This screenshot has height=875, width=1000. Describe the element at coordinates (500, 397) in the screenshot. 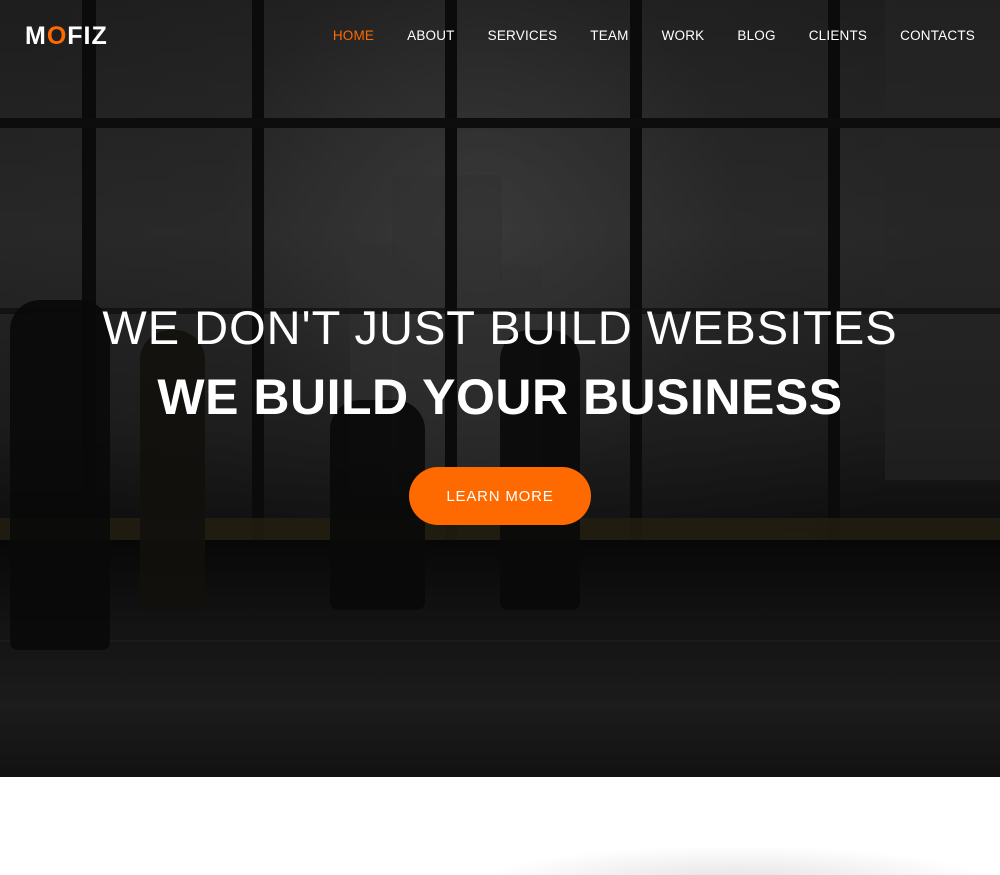

I see `hero-subheadline: WE BUILD YOUR BUSINESS` at that location.